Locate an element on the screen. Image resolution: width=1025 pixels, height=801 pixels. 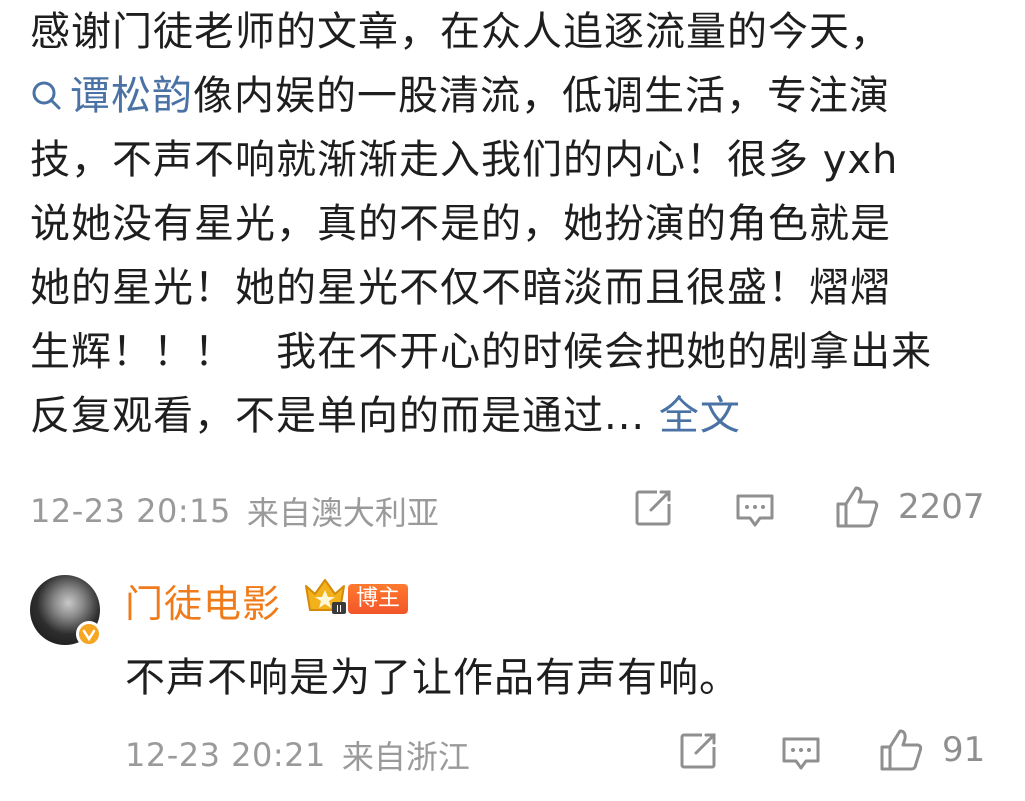
comment-meta: 12-23 20:15 来自澳大利亚 is located at coordinates (234, 511).